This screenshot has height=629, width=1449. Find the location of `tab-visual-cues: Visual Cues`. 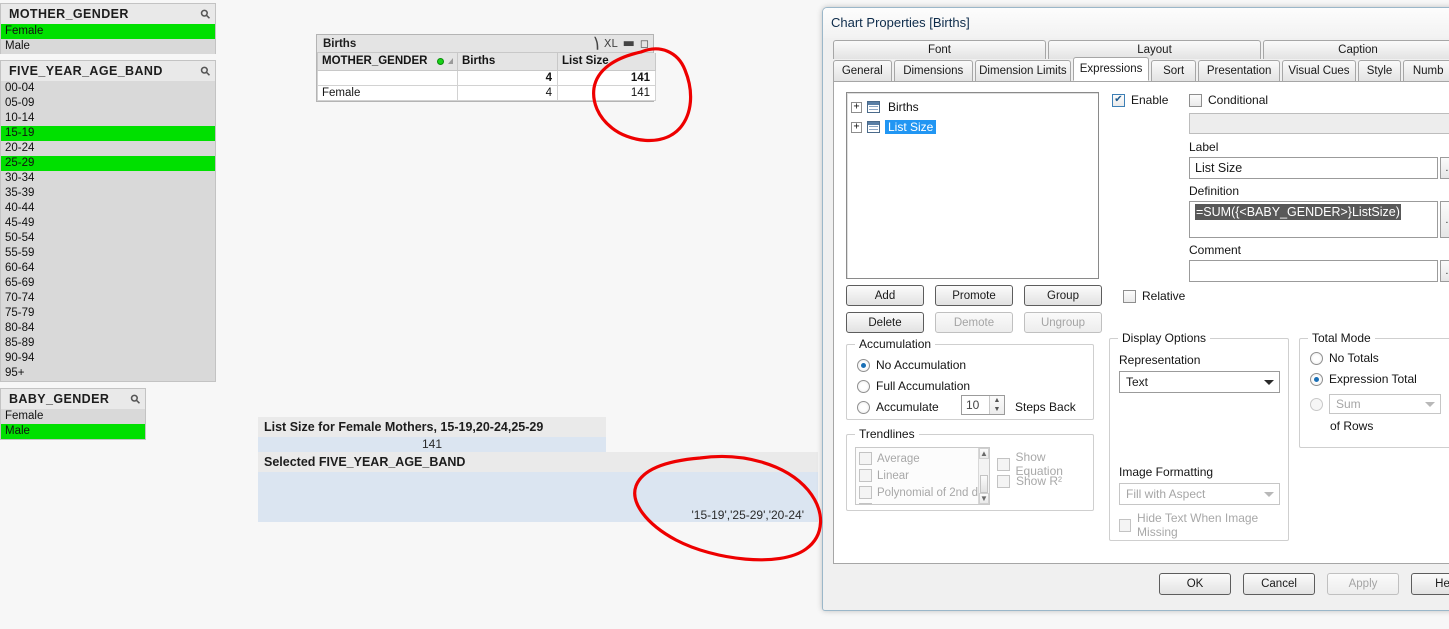

tab-visual-cues: Visual Cues is located at coordinates (1319, 70).